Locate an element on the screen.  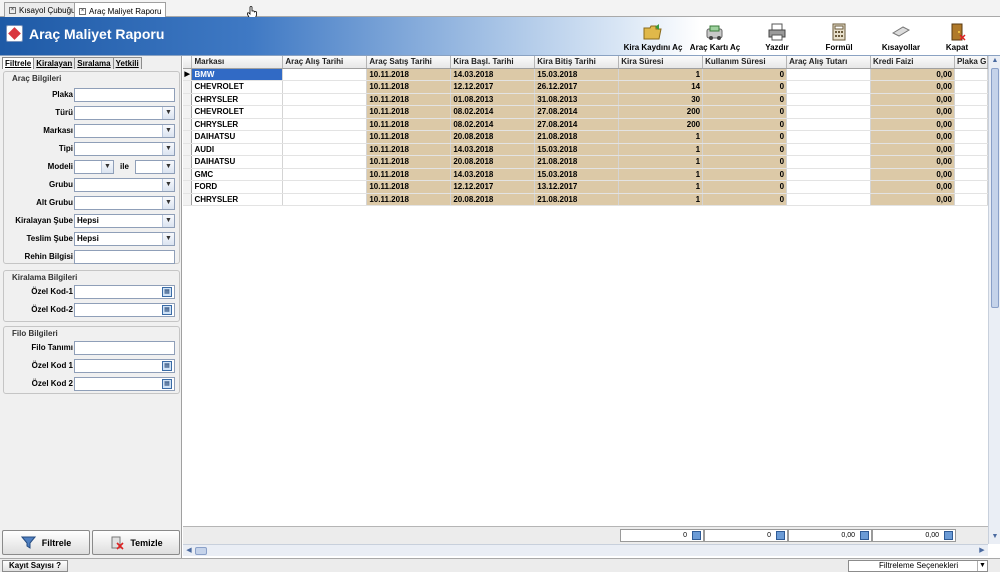
filo-ozel-kod-2-input: ▦ is located at coordinates (124, 384).